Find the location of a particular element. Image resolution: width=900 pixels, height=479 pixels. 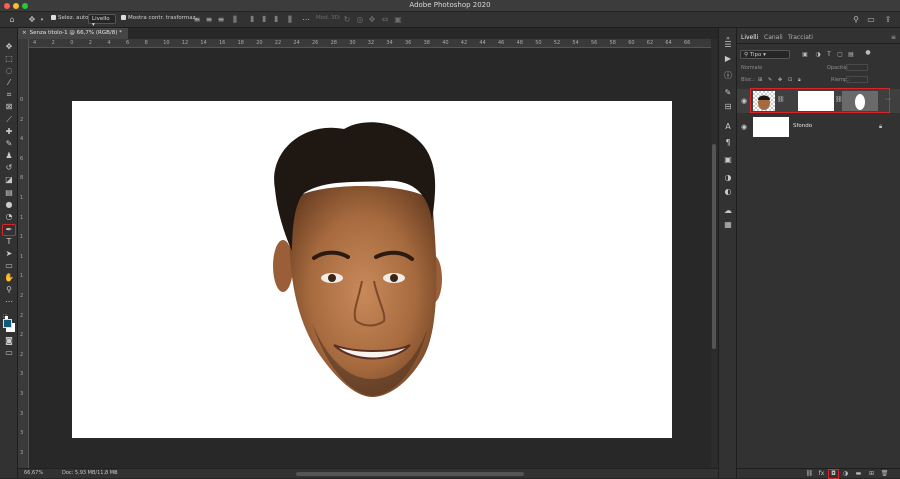

document-tab: × Senza titolo-1 @ 66,7% (RGB/8) * is located at coordinates (73, 33).